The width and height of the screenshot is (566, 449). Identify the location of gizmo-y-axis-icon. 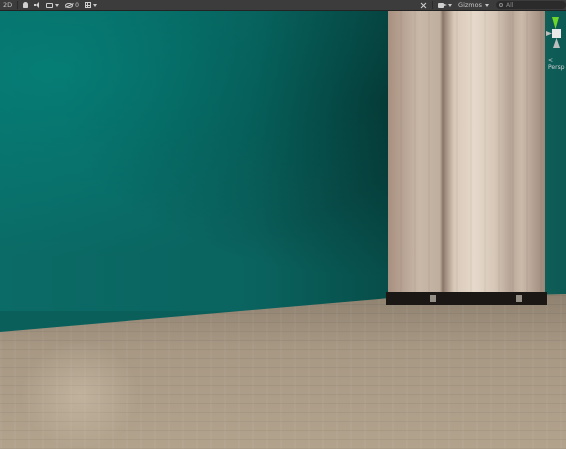
(555, 23).